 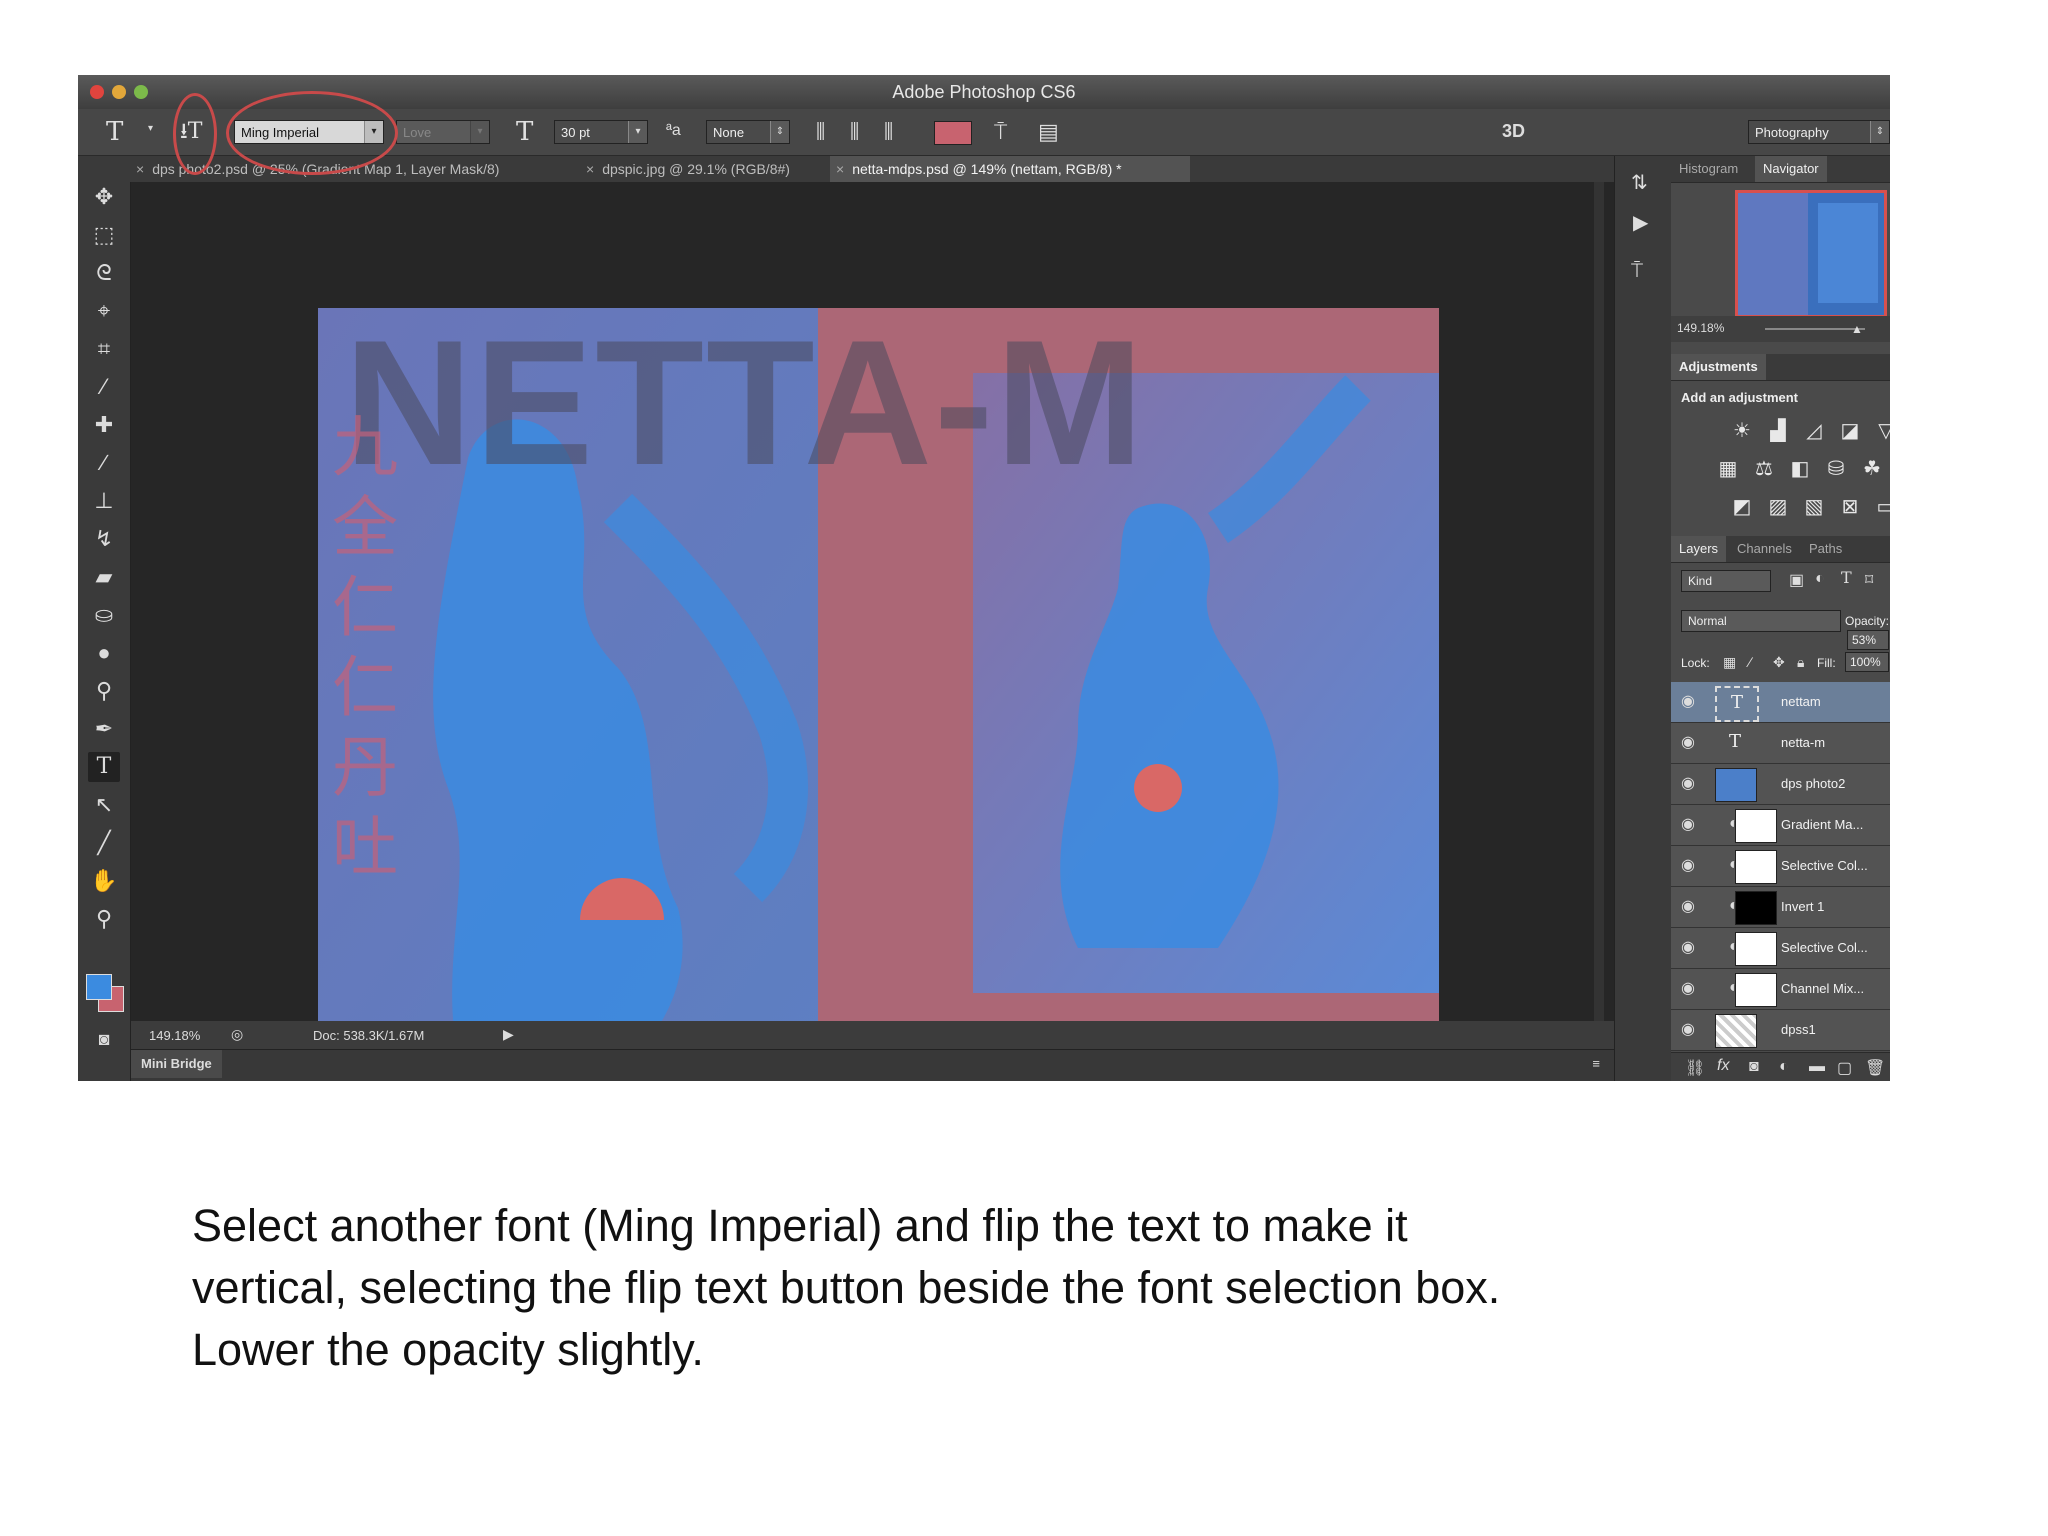 I want to click on tab-layers: Layers, so click(x=1699, y=549).